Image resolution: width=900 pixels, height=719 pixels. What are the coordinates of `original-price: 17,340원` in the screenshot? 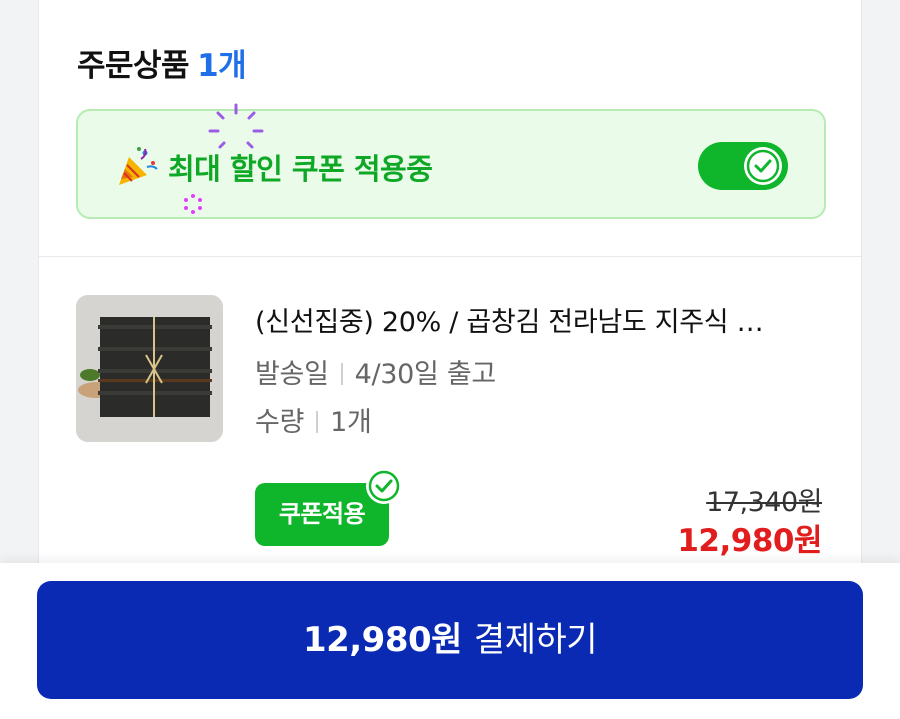 It's located at (764, 502).